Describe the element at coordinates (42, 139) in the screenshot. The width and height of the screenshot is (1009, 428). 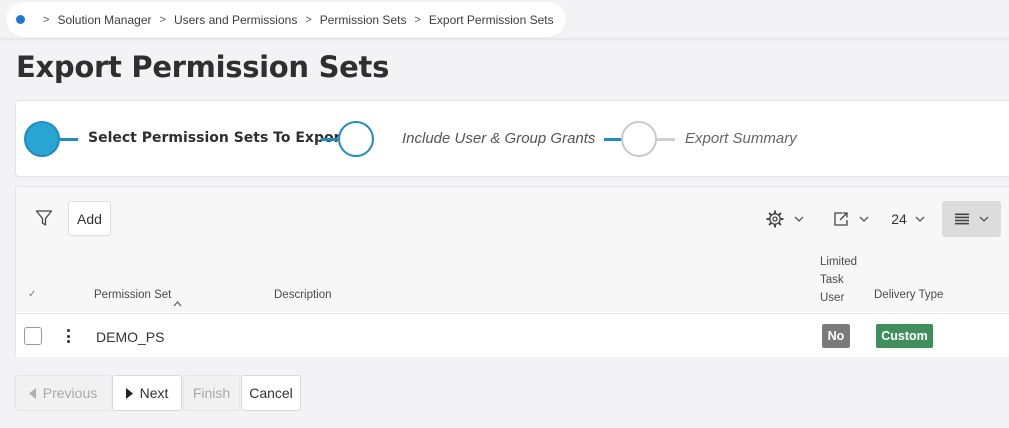
I see `step-1-marker` at that location.